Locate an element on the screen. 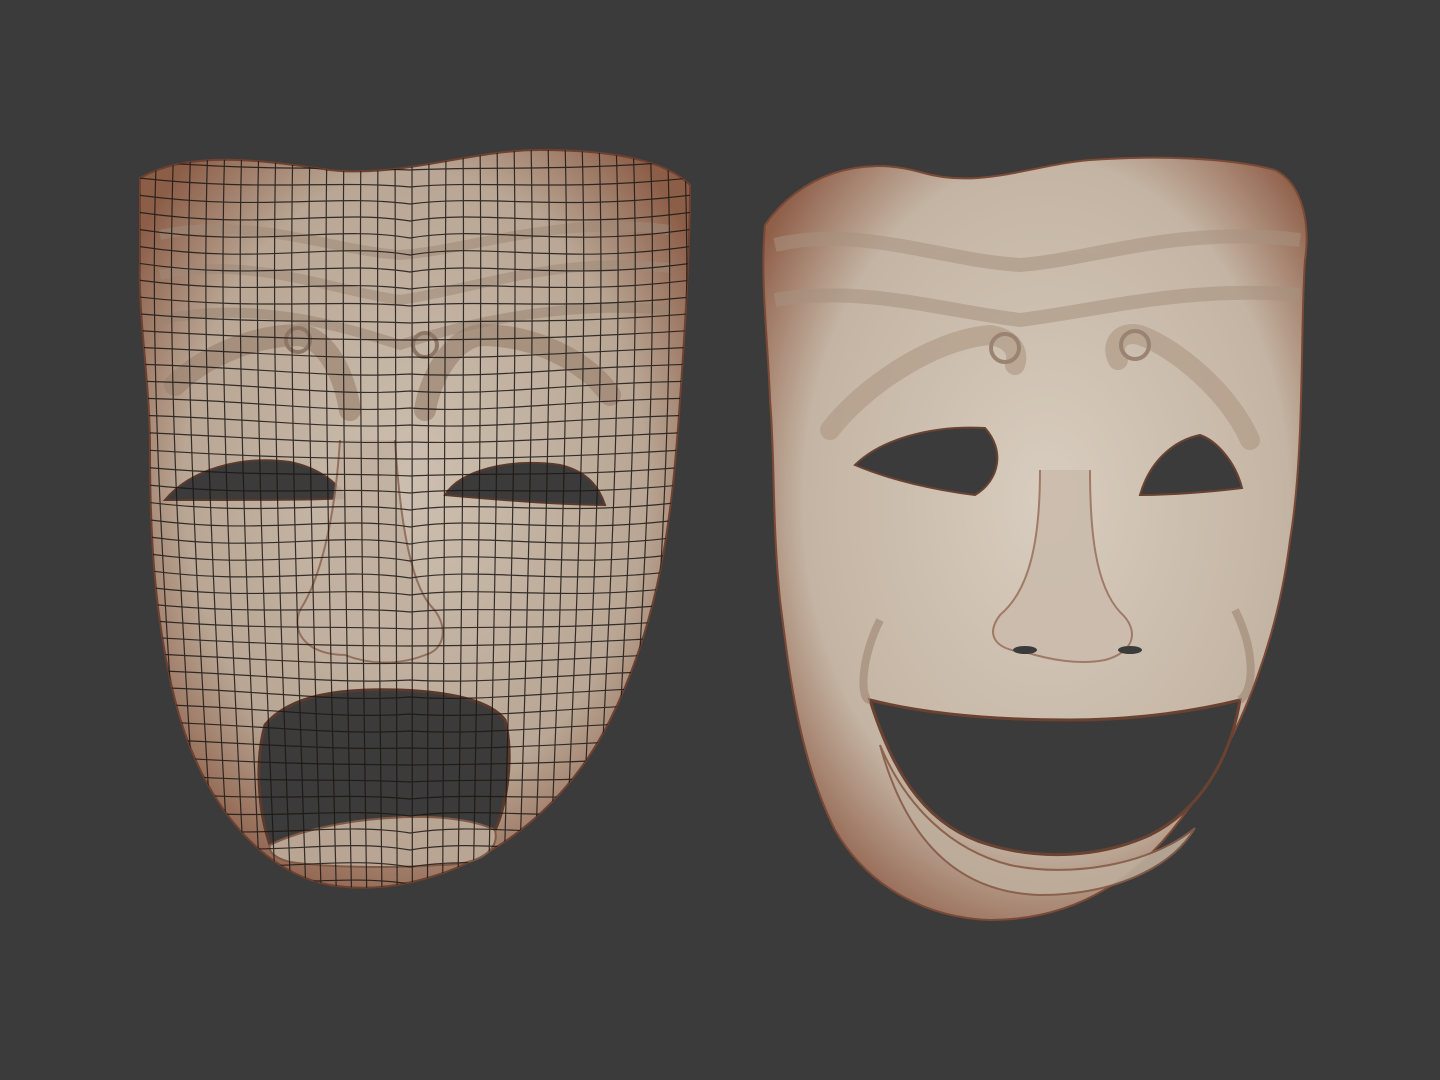 Image resolution: width=1440 pixels, height=1080 pixels. comedy-nostril-right is located at coordinates (1130, 650).